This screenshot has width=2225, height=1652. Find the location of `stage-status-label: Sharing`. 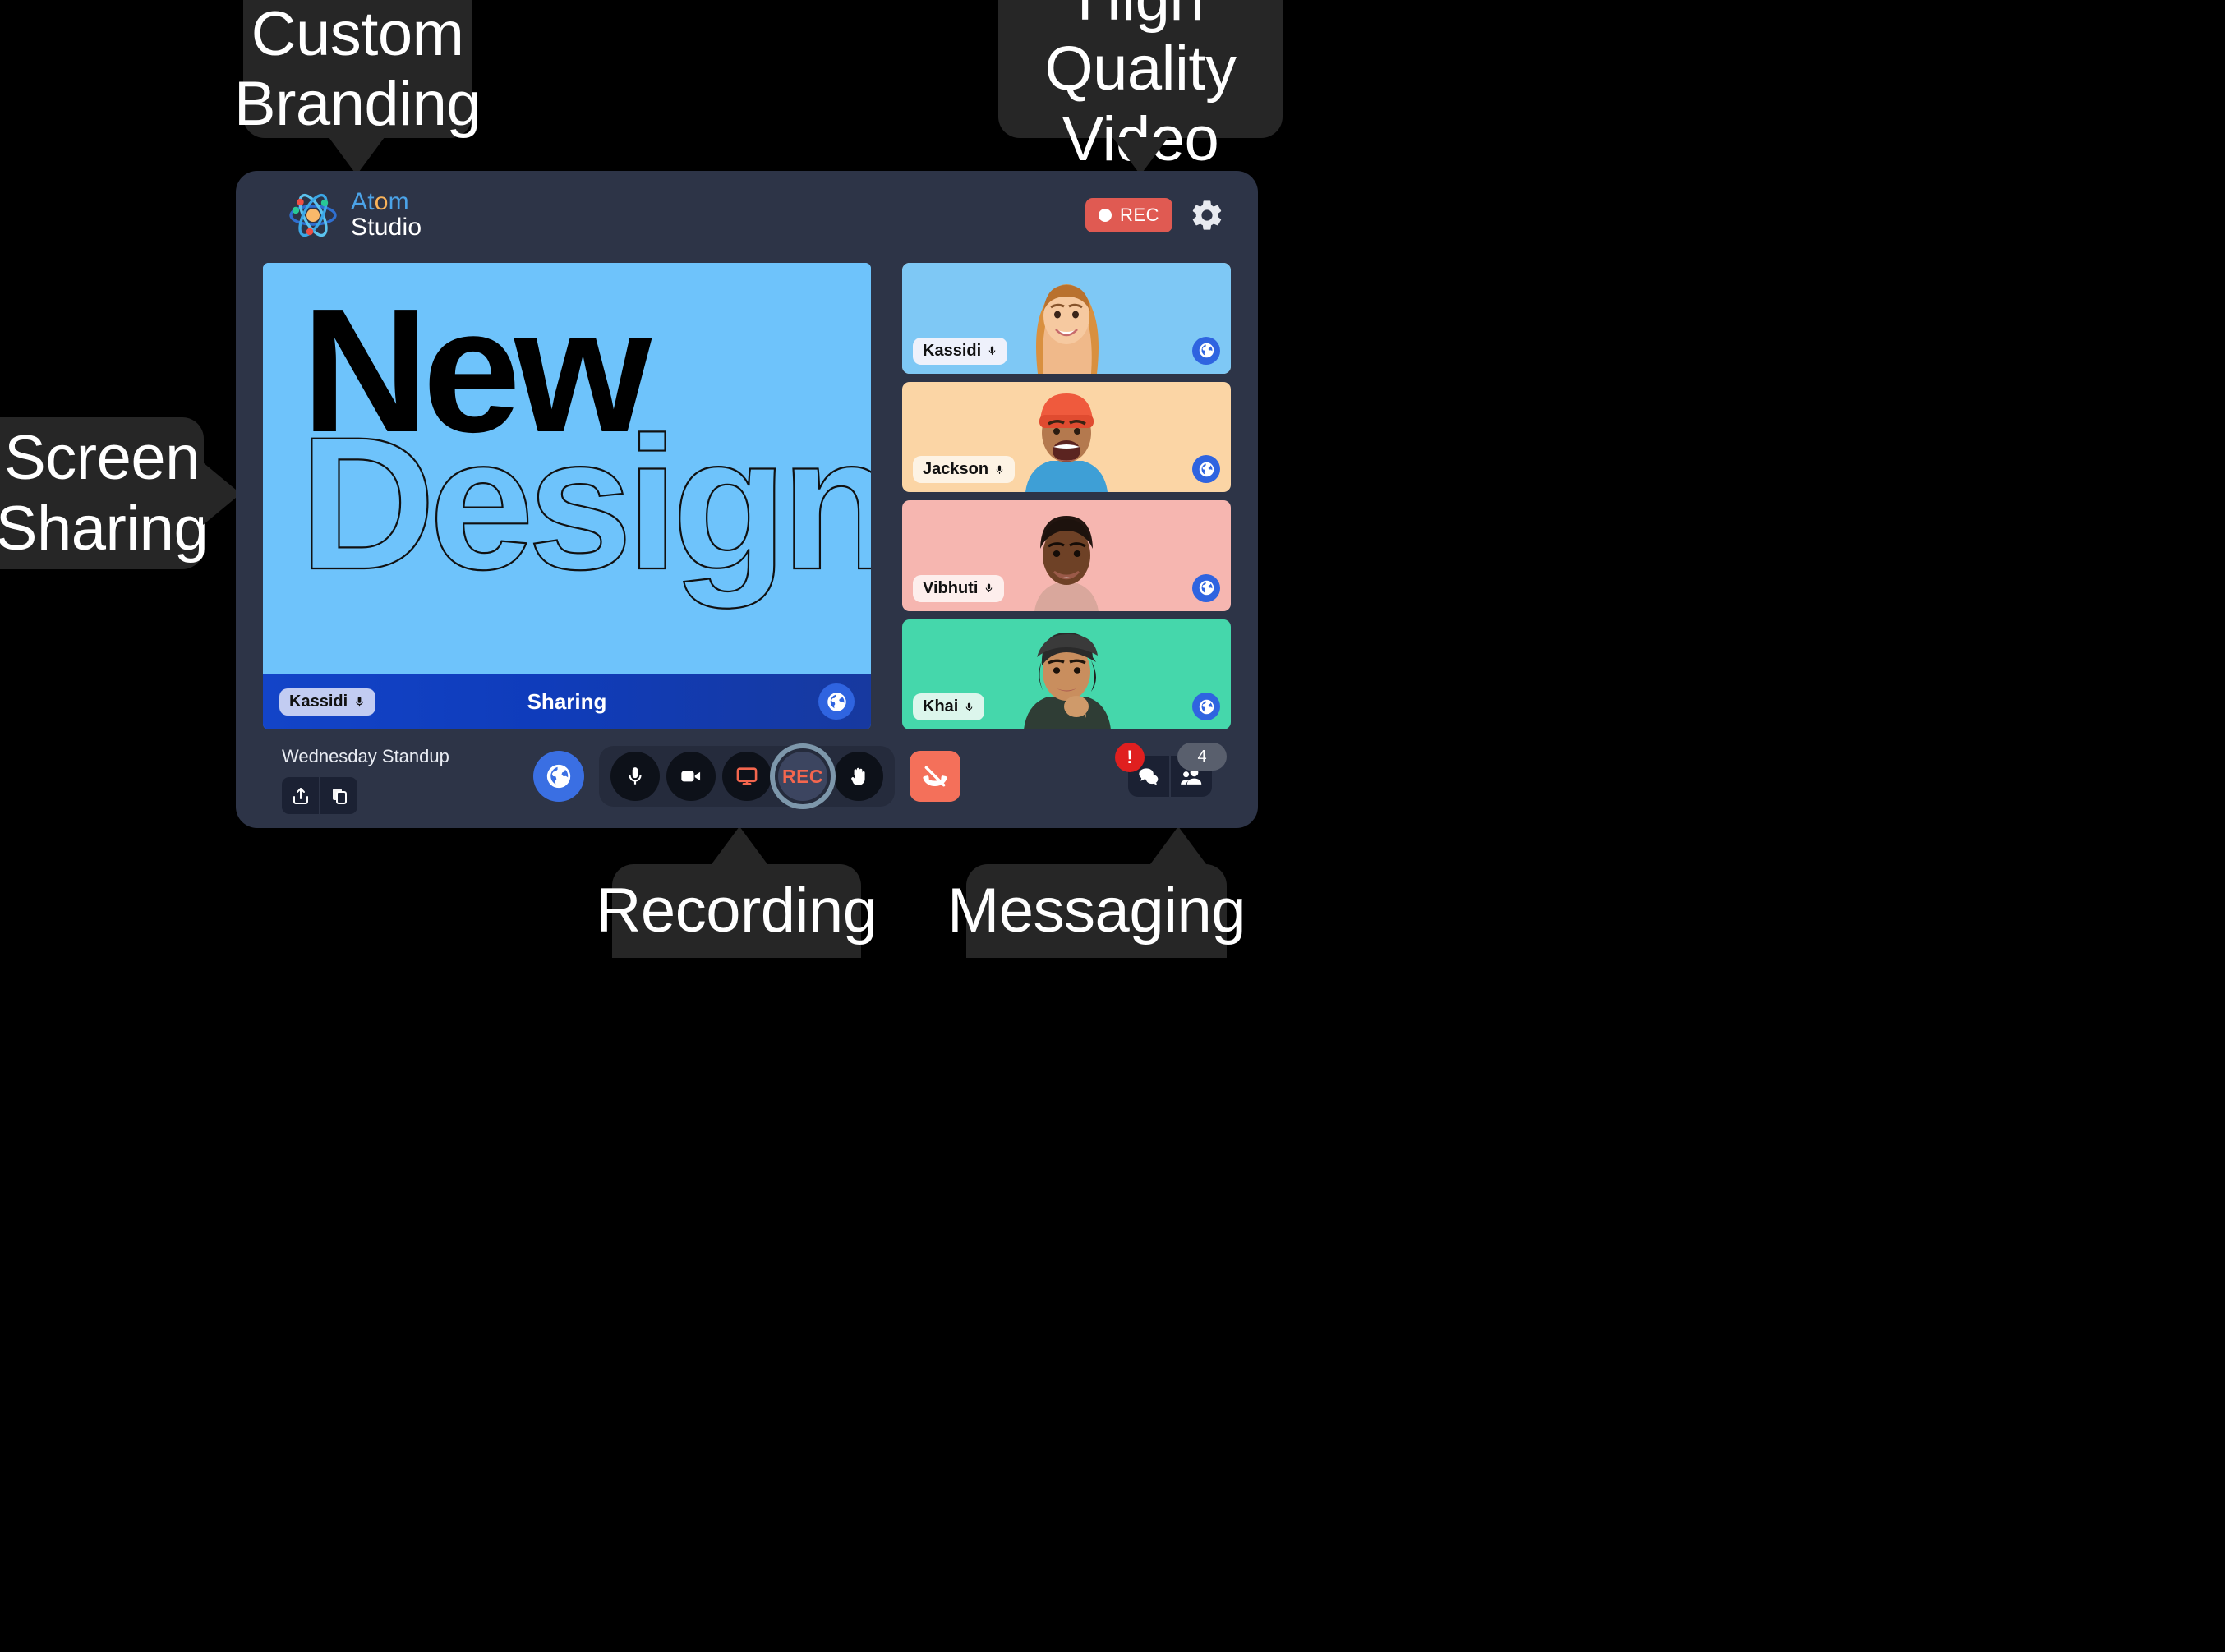

stage-status-label: Sharing is located at coordinates (567, 701).